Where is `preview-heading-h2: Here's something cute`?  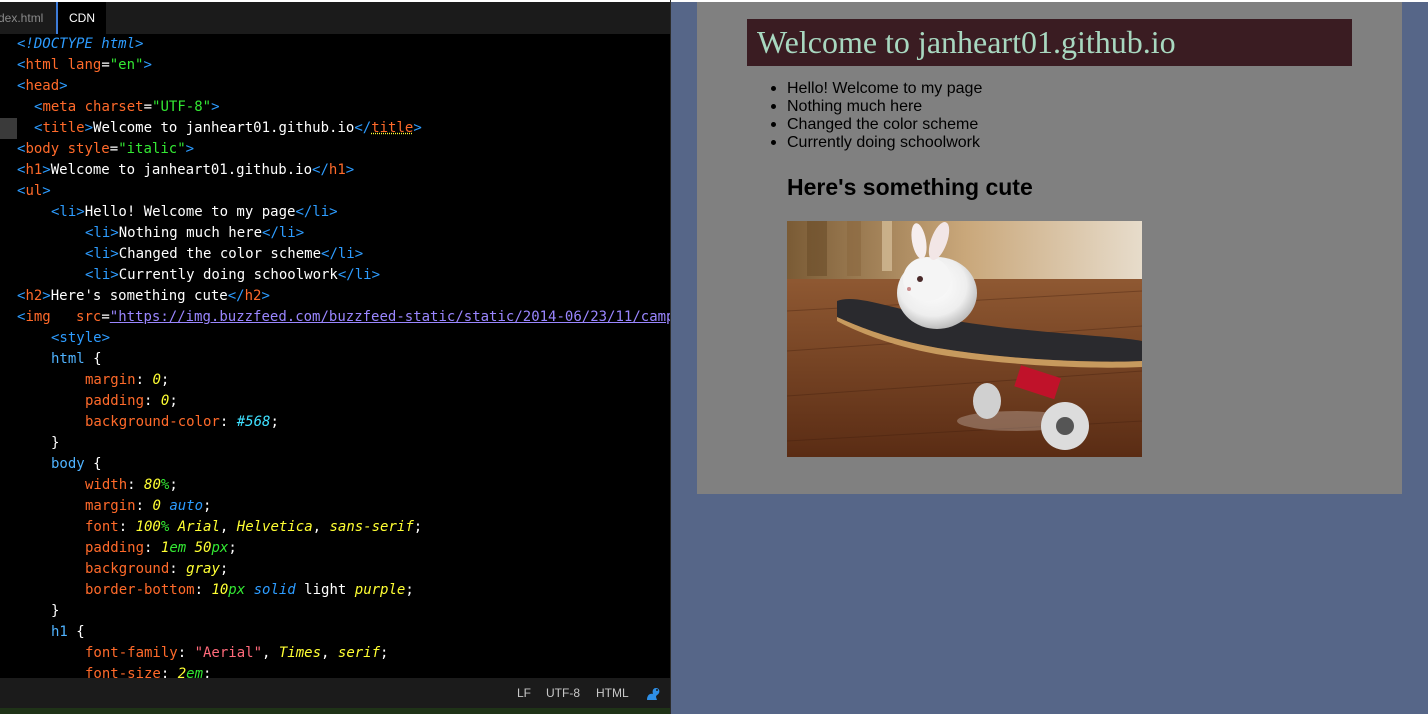
preview-heading-h2: Here's something cute is located at coordinates (910, 187).